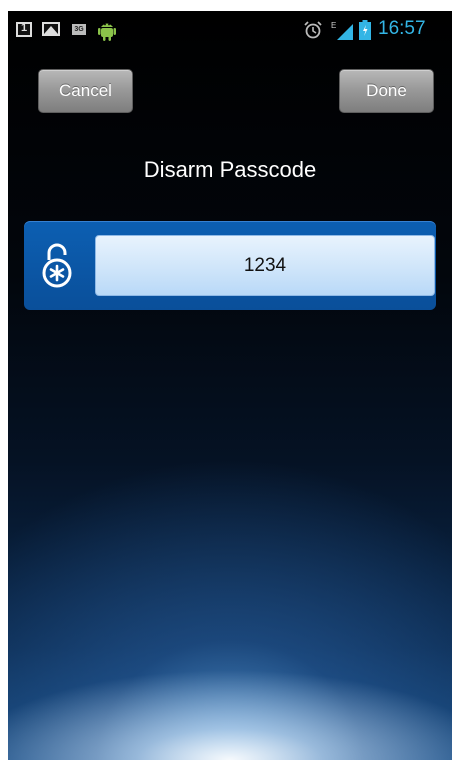 Image resolution: width=452 pixels, height=760 pixels. What do you see at coordinates (365, 30) in the screenshot?
I see `battery-icon` at bounding box center [365, 30].